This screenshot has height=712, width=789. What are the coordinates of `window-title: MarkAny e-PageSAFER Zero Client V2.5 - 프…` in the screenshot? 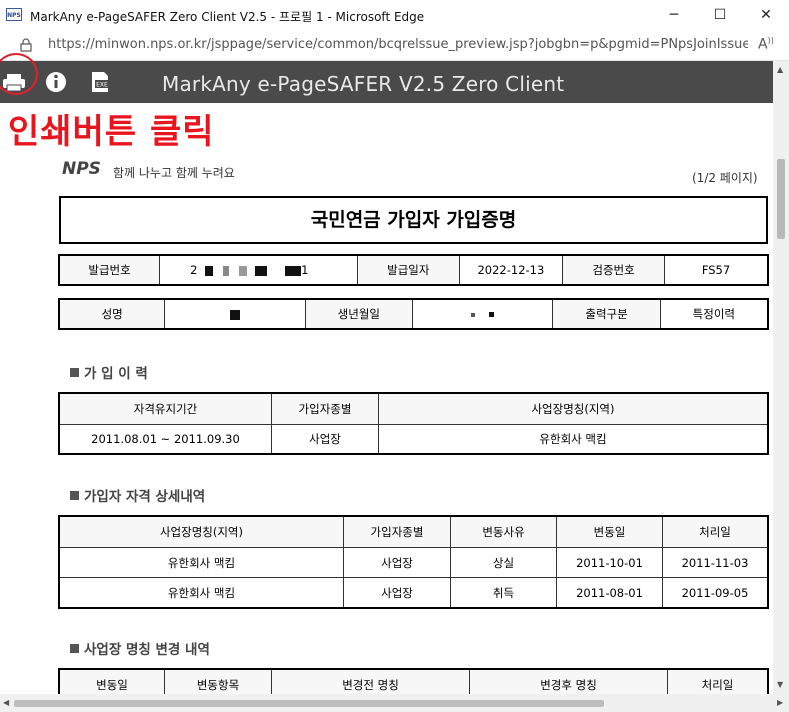 It's located at (227, 17).